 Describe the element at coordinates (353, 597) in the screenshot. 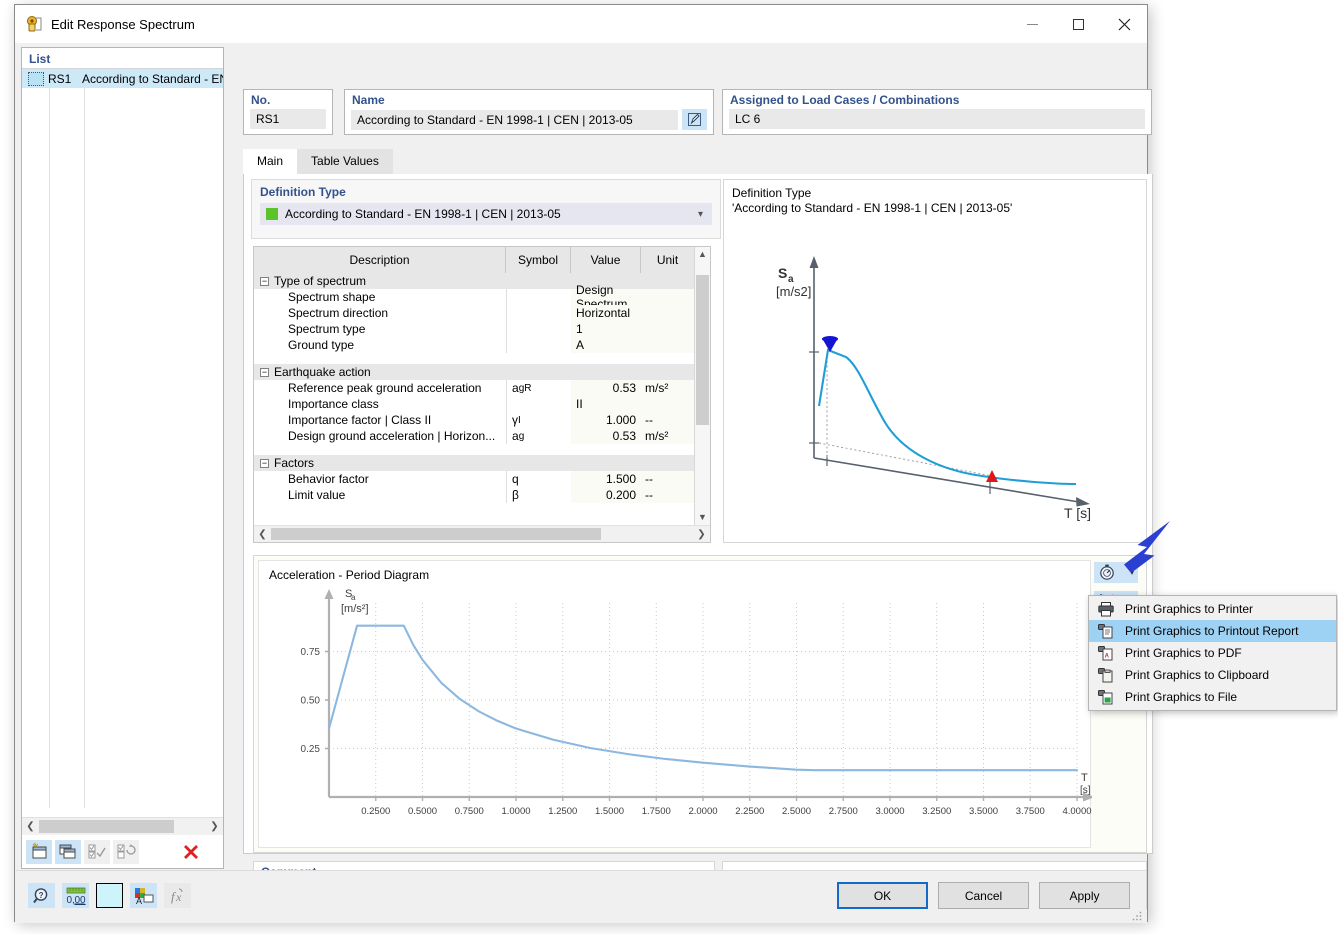

I see `svg-text: a` at that location.